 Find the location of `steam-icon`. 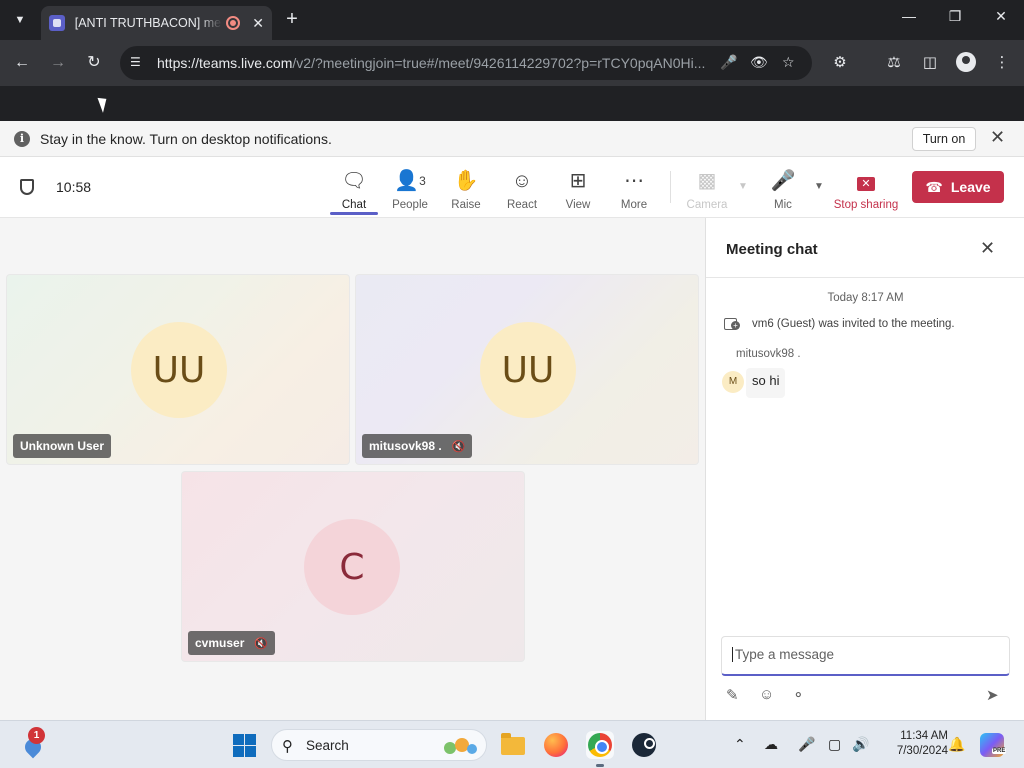

steam-icon is located at coordinates (644, 745).